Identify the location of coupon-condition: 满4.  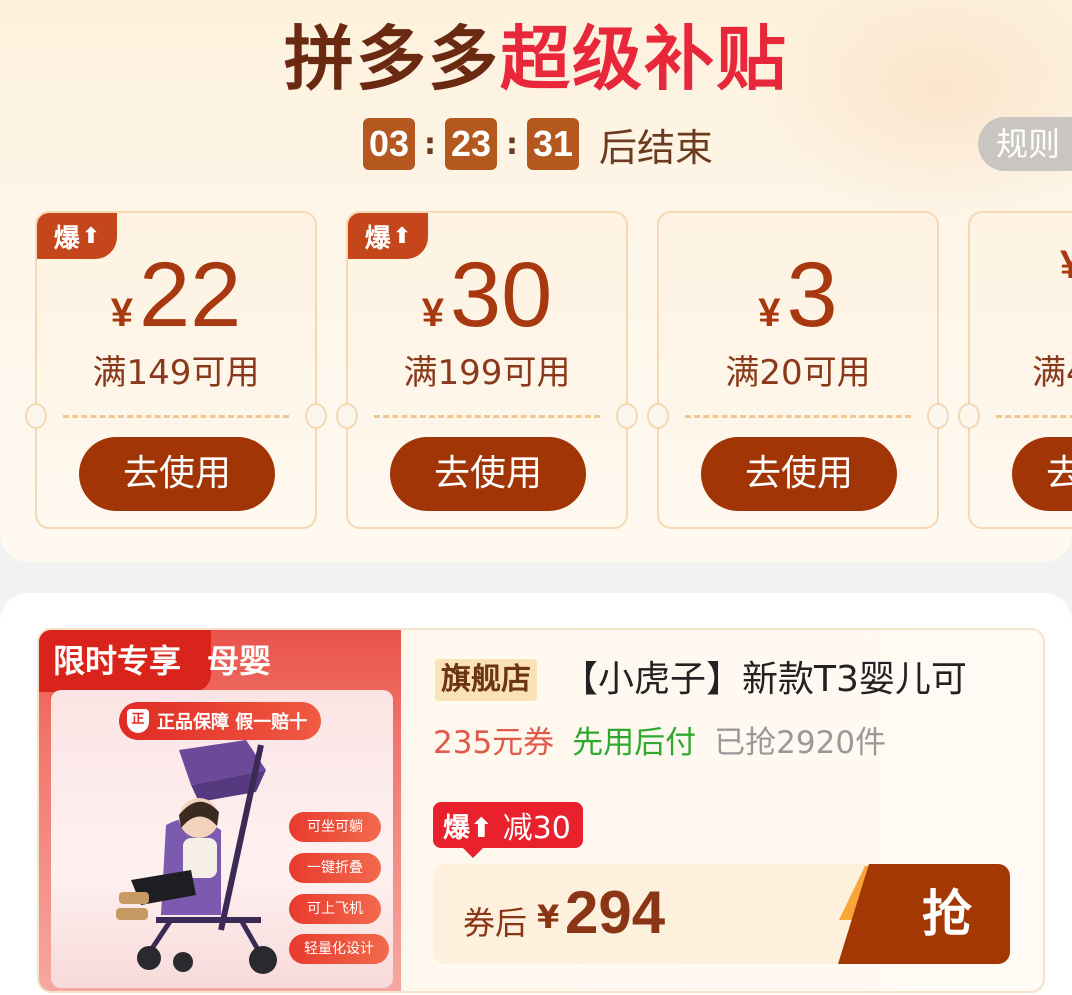
(1052, 373).